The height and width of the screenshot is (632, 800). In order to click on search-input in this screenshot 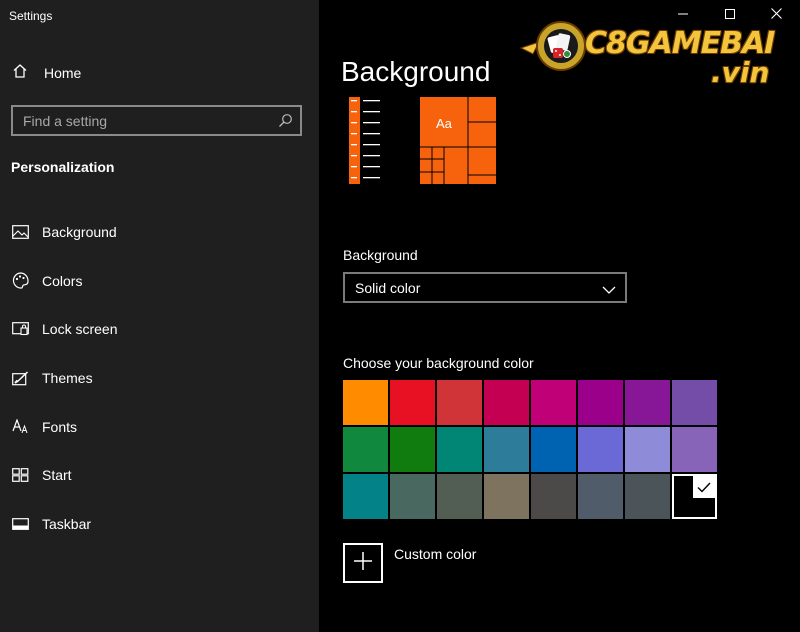, I will do `click(156, 120)`.